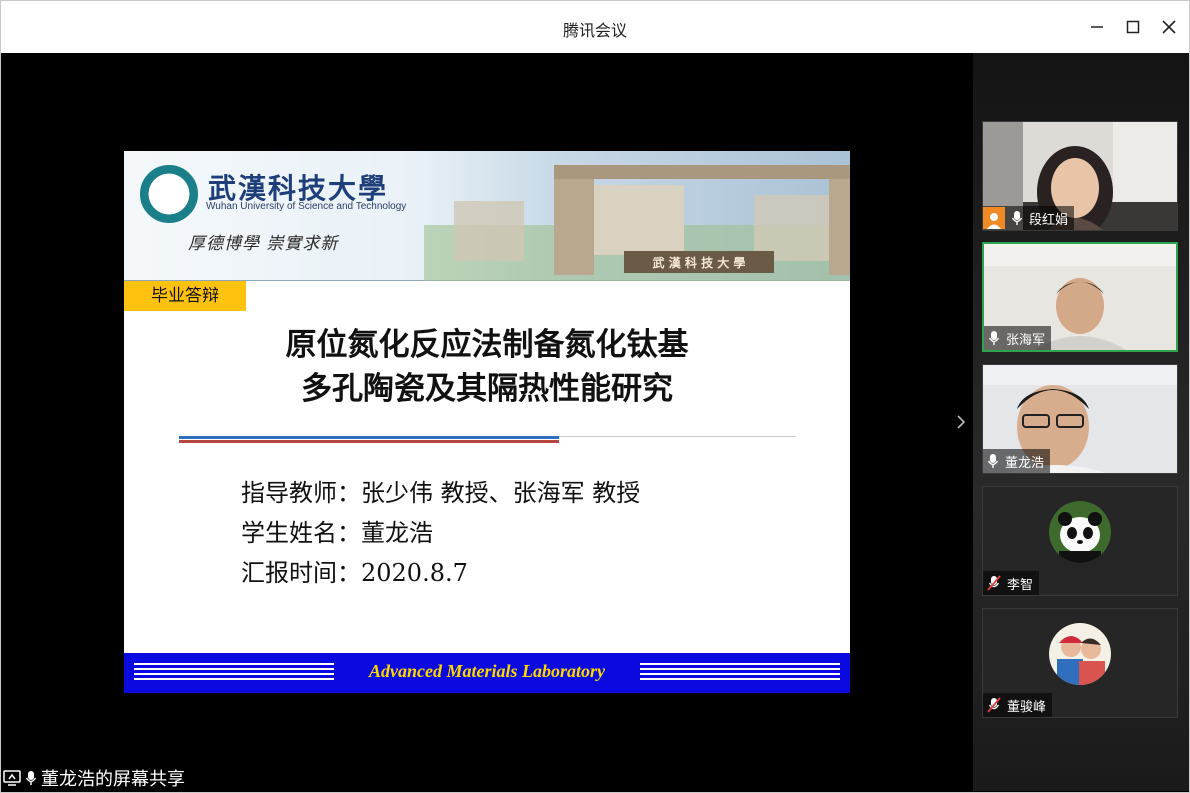  I want to click on date-line: 汇报时间：2020.8.7, so click(354, 573).